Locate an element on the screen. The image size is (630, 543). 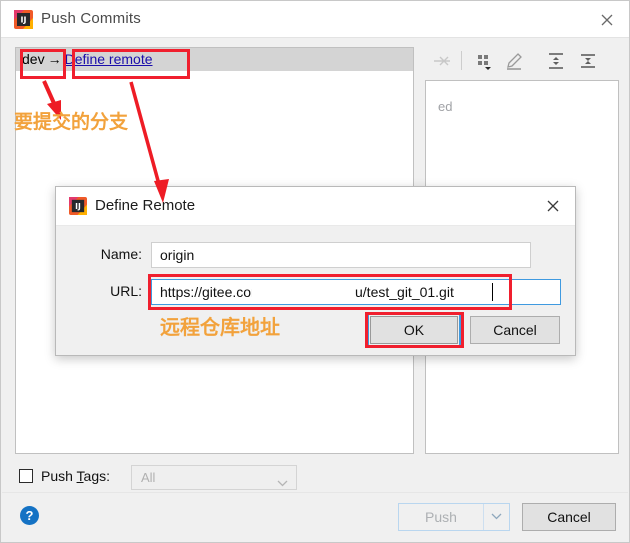
name-input: origin is located at coordinates (341, 255).